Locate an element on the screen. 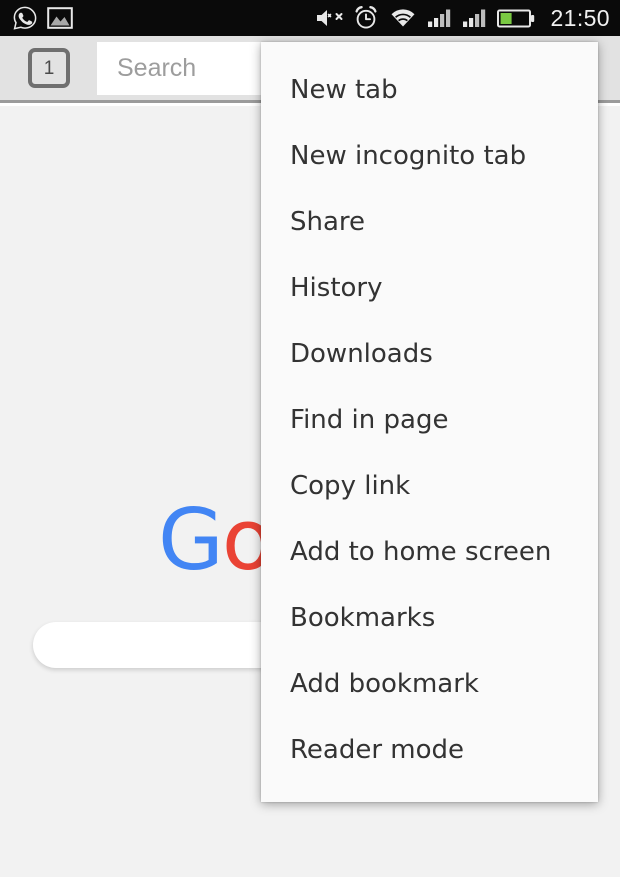 The height and width of the screenshot is (877, 620). menu-item-bookmarks: Bookmarks is located at coordinates (429, 619).